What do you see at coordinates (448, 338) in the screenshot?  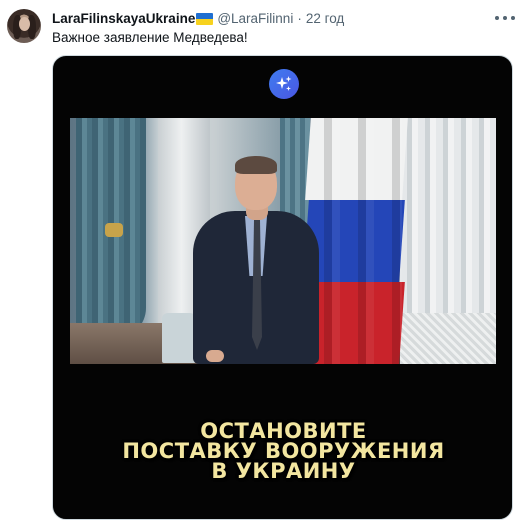 I see `radiator-panel` at bounding box center [448, 338].